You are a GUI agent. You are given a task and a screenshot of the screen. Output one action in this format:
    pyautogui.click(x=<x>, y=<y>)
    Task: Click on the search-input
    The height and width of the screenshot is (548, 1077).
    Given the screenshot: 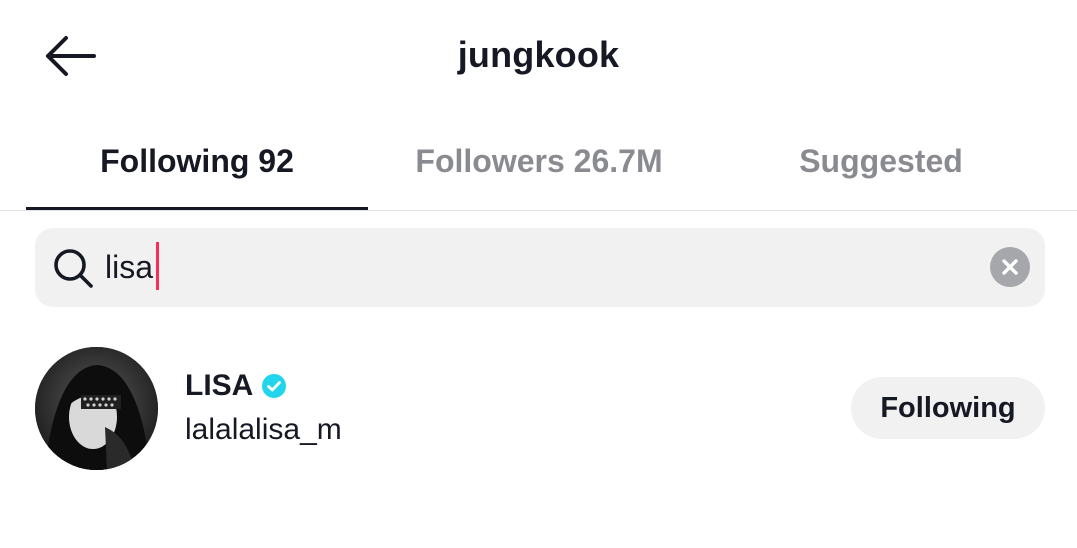 What is the action you would take?
    pyautogui.click(x=535, y=267)
    